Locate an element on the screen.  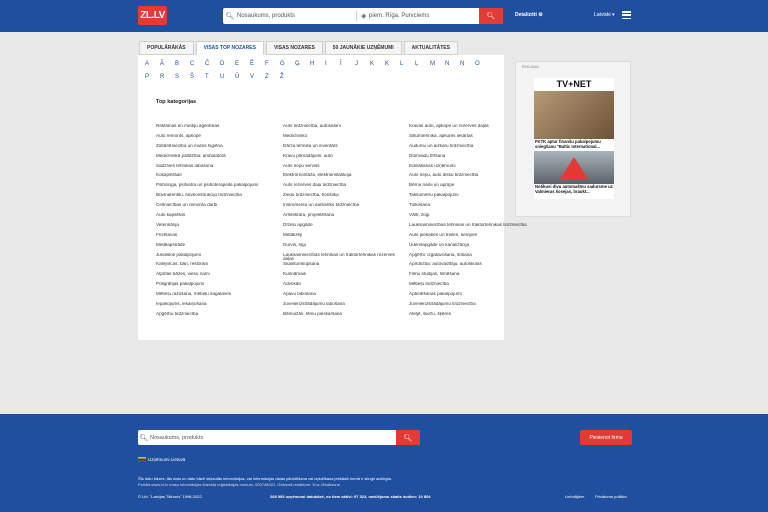
category-link: Atpūtas bāzes, viesu nami is located at coordinates (215, 277).